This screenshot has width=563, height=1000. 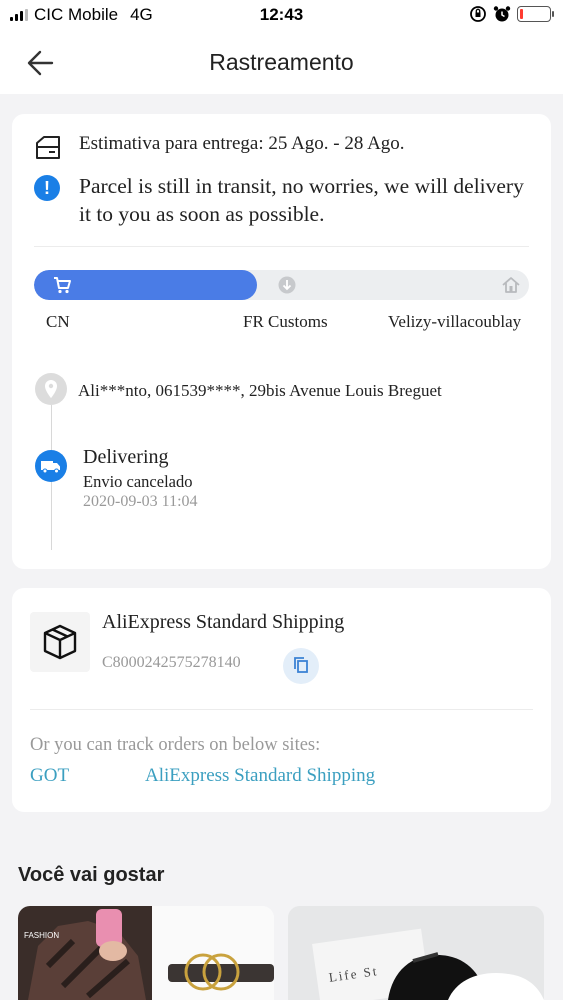 What do you see at coordinates (223, 622) in the screenshot?
I see `shipping-method: AliExpress Standard Shipping` at bounding box center [223, 622].